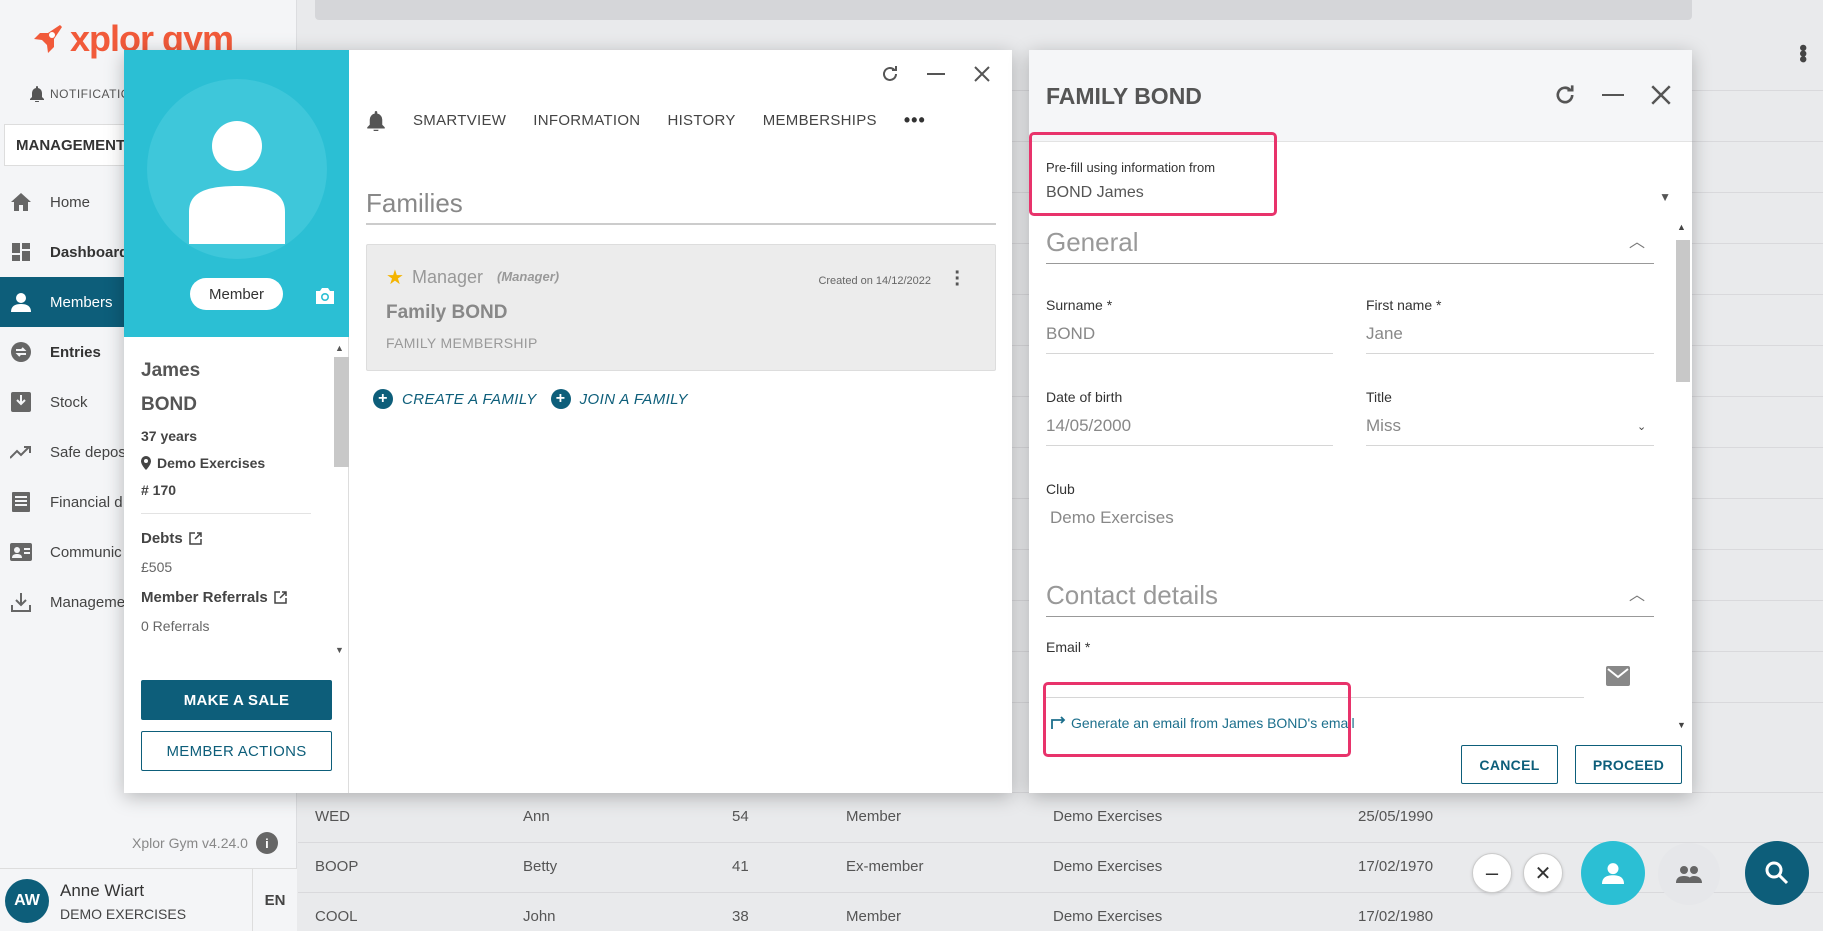 Image resolution: width=1823 pixels, height=931 pixels. What do you see at coordinates (448, 277) in the screenshot?
I see `family-role: Manager` at bounding box center [448, 277].